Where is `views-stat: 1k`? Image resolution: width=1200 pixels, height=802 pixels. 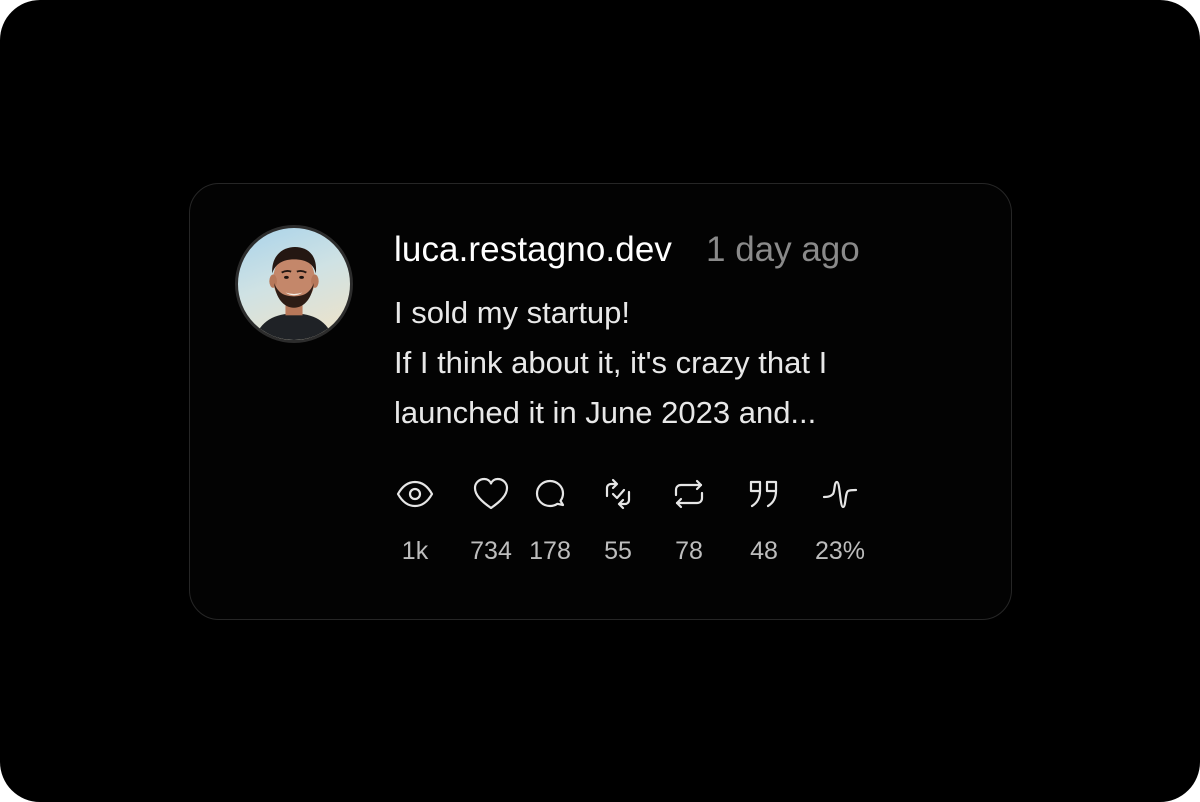 views-stat: 1k is located at coordinates (415, 524).